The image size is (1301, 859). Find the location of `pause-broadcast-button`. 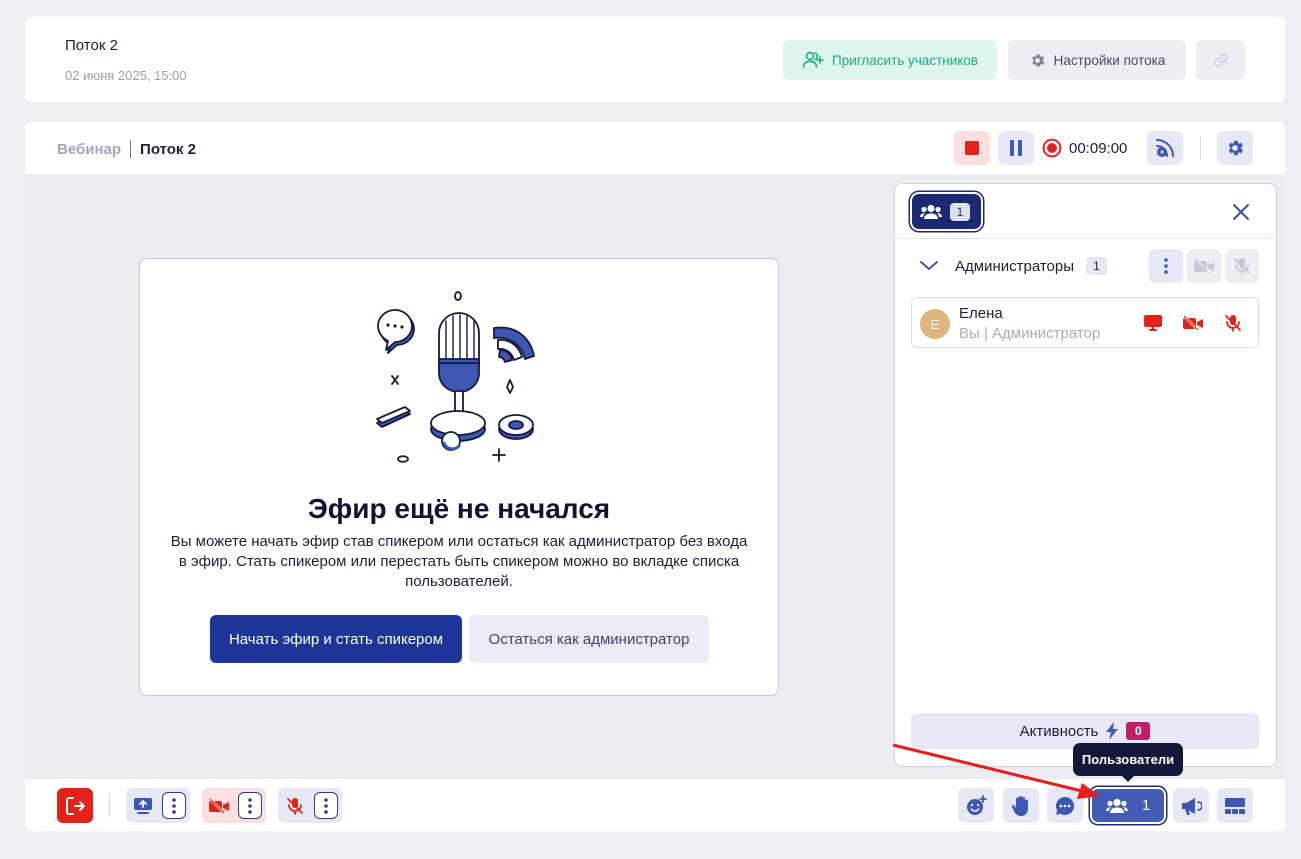

pause-broadcast-button is located at coordinates (1016, 148).